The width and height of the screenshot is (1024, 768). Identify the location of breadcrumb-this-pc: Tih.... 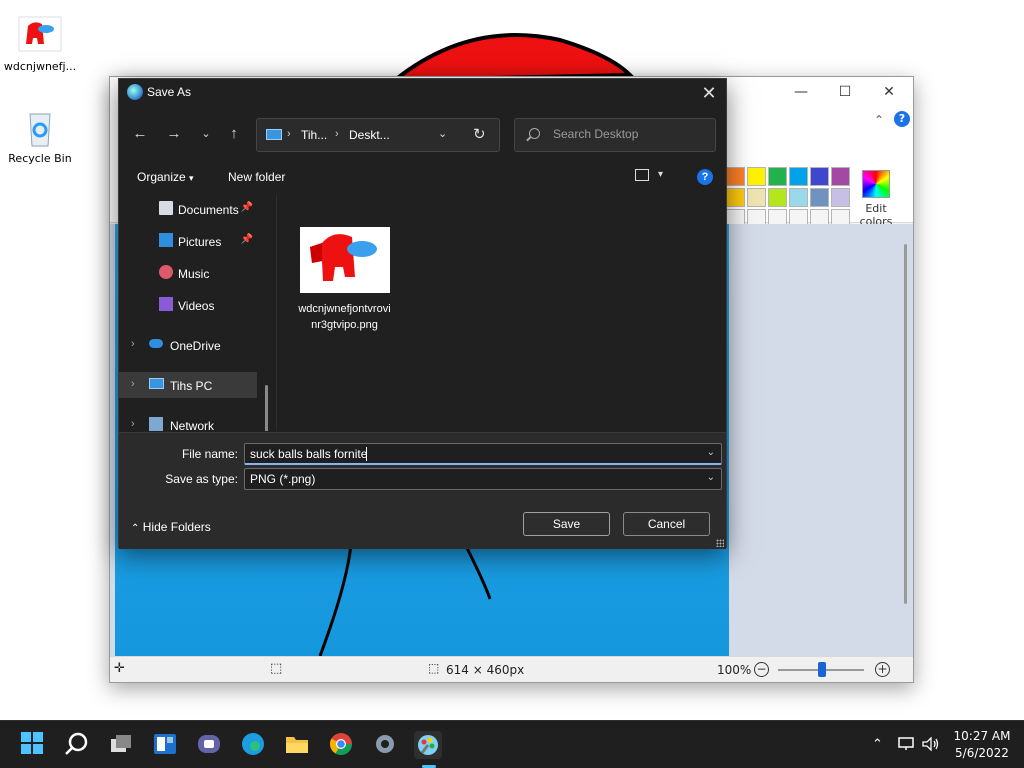
(314, 135).